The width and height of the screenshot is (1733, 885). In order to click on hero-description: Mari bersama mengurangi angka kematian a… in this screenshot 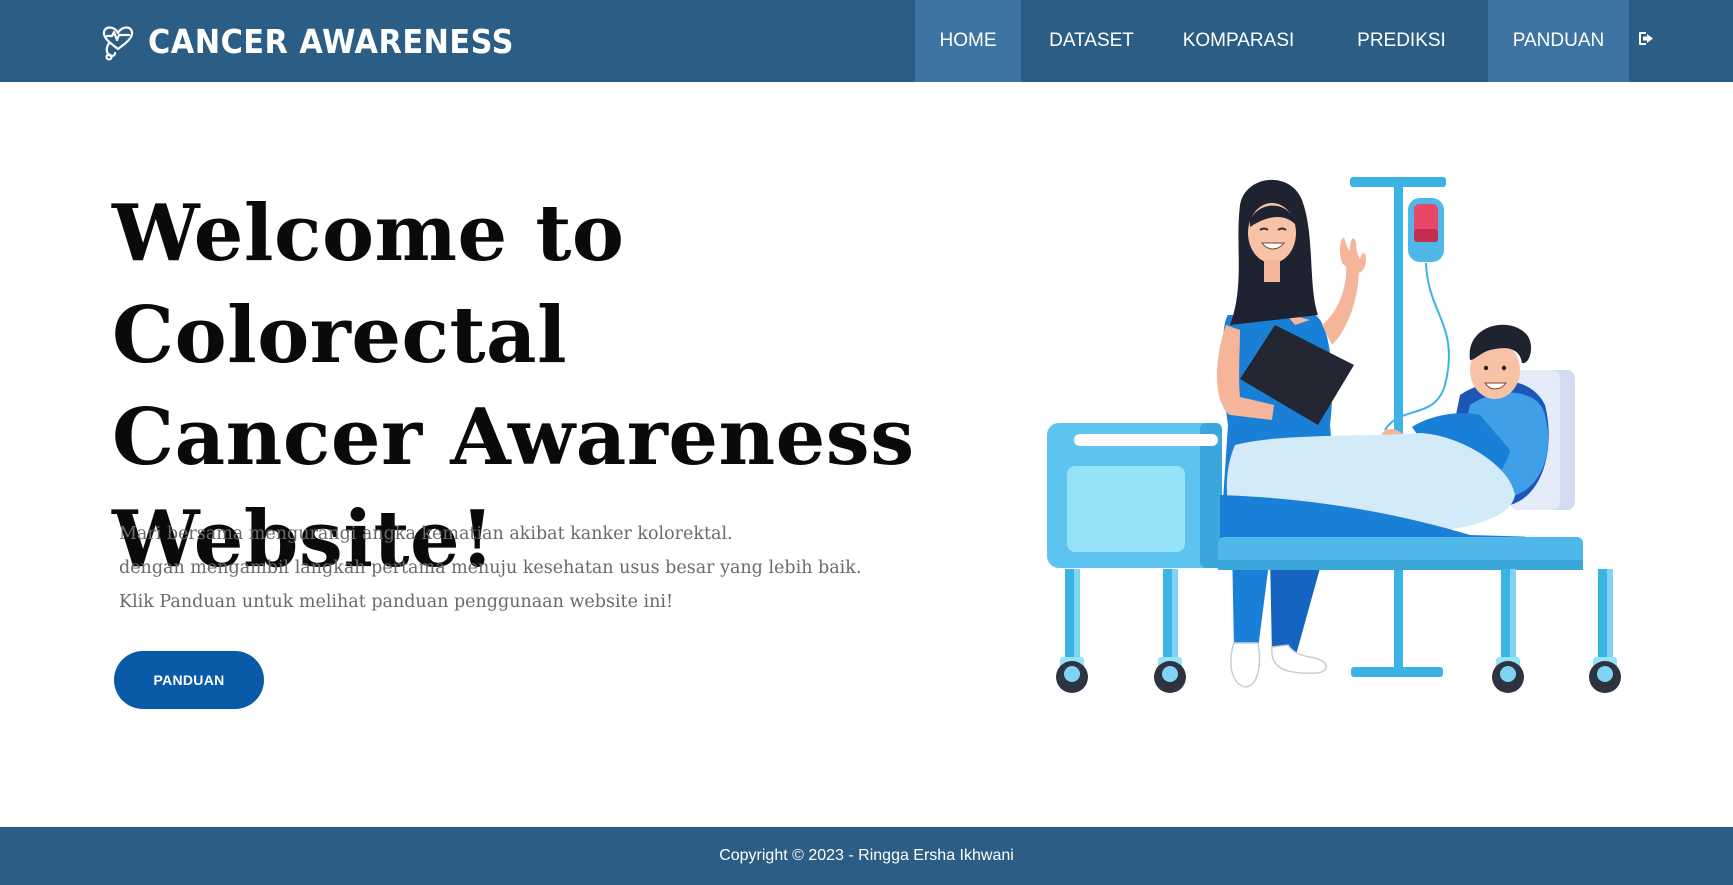, I will do `click(519, 568)`.